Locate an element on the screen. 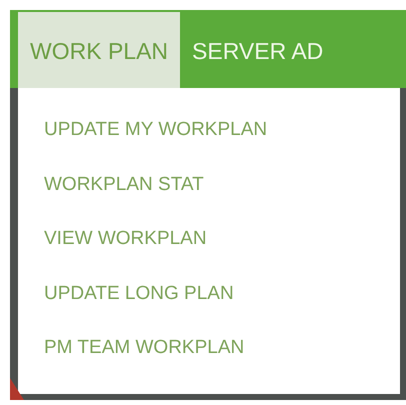 The image size is (406, 405). menu-tab: SERVER AD is located at coordinates (258, 50).